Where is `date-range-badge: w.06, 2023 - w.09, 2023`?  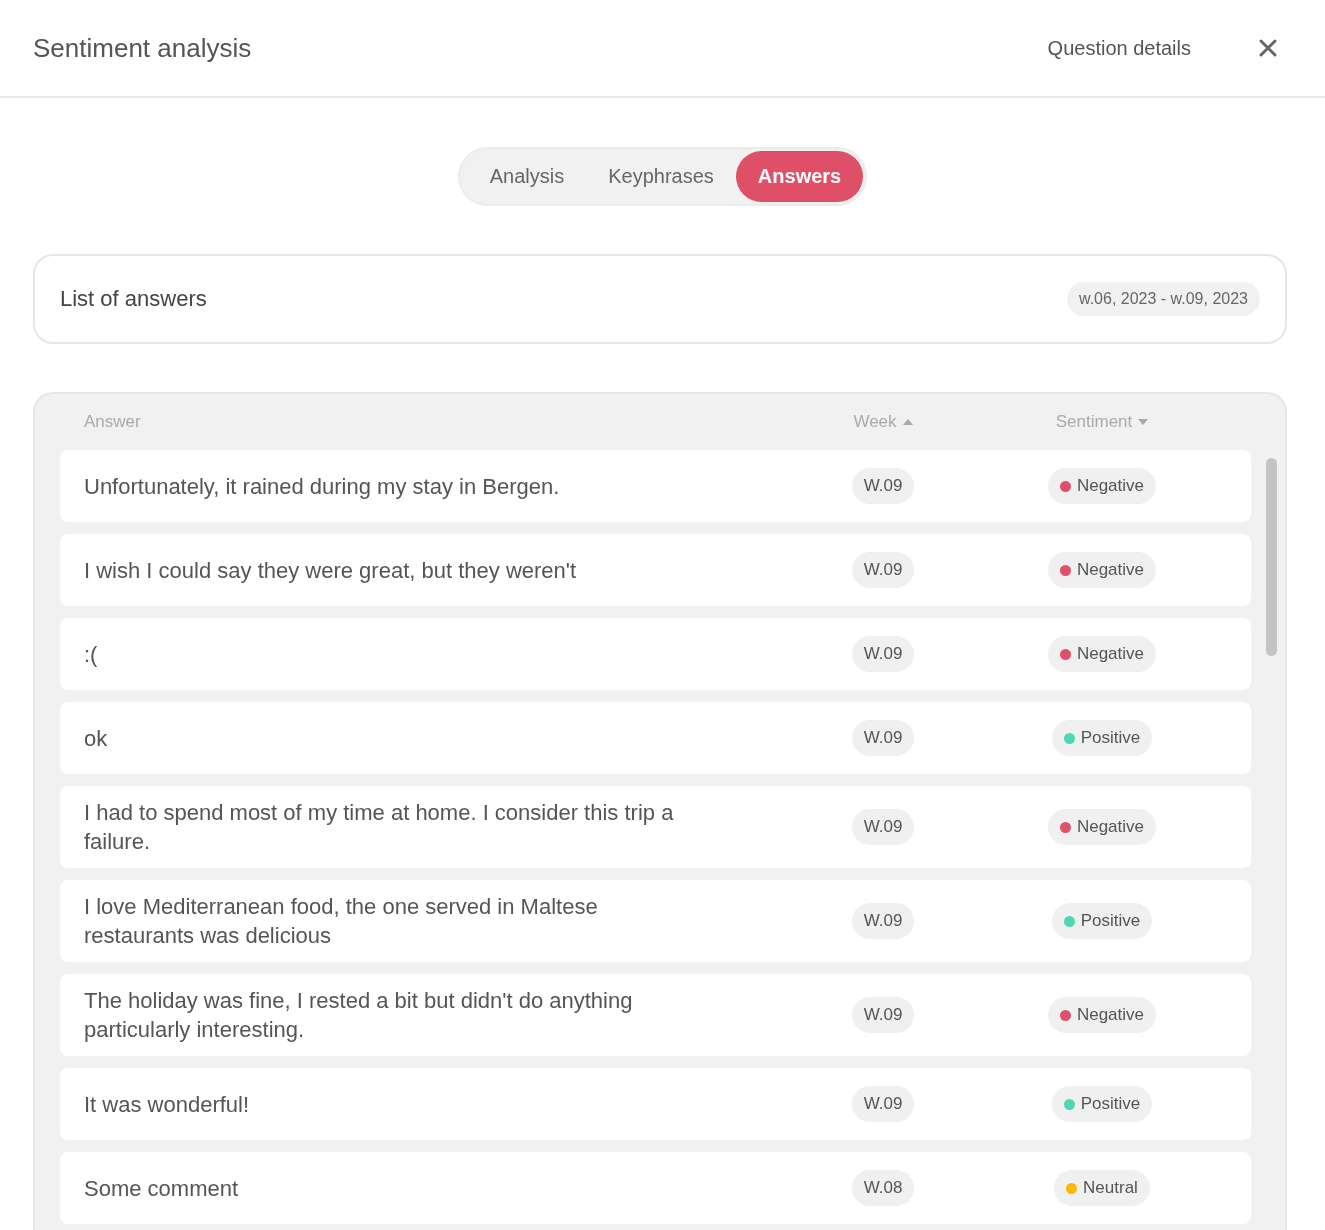 date-range-badge: w.06, 2023 - w.09, 2023 is located at coordinates (1163, 299).